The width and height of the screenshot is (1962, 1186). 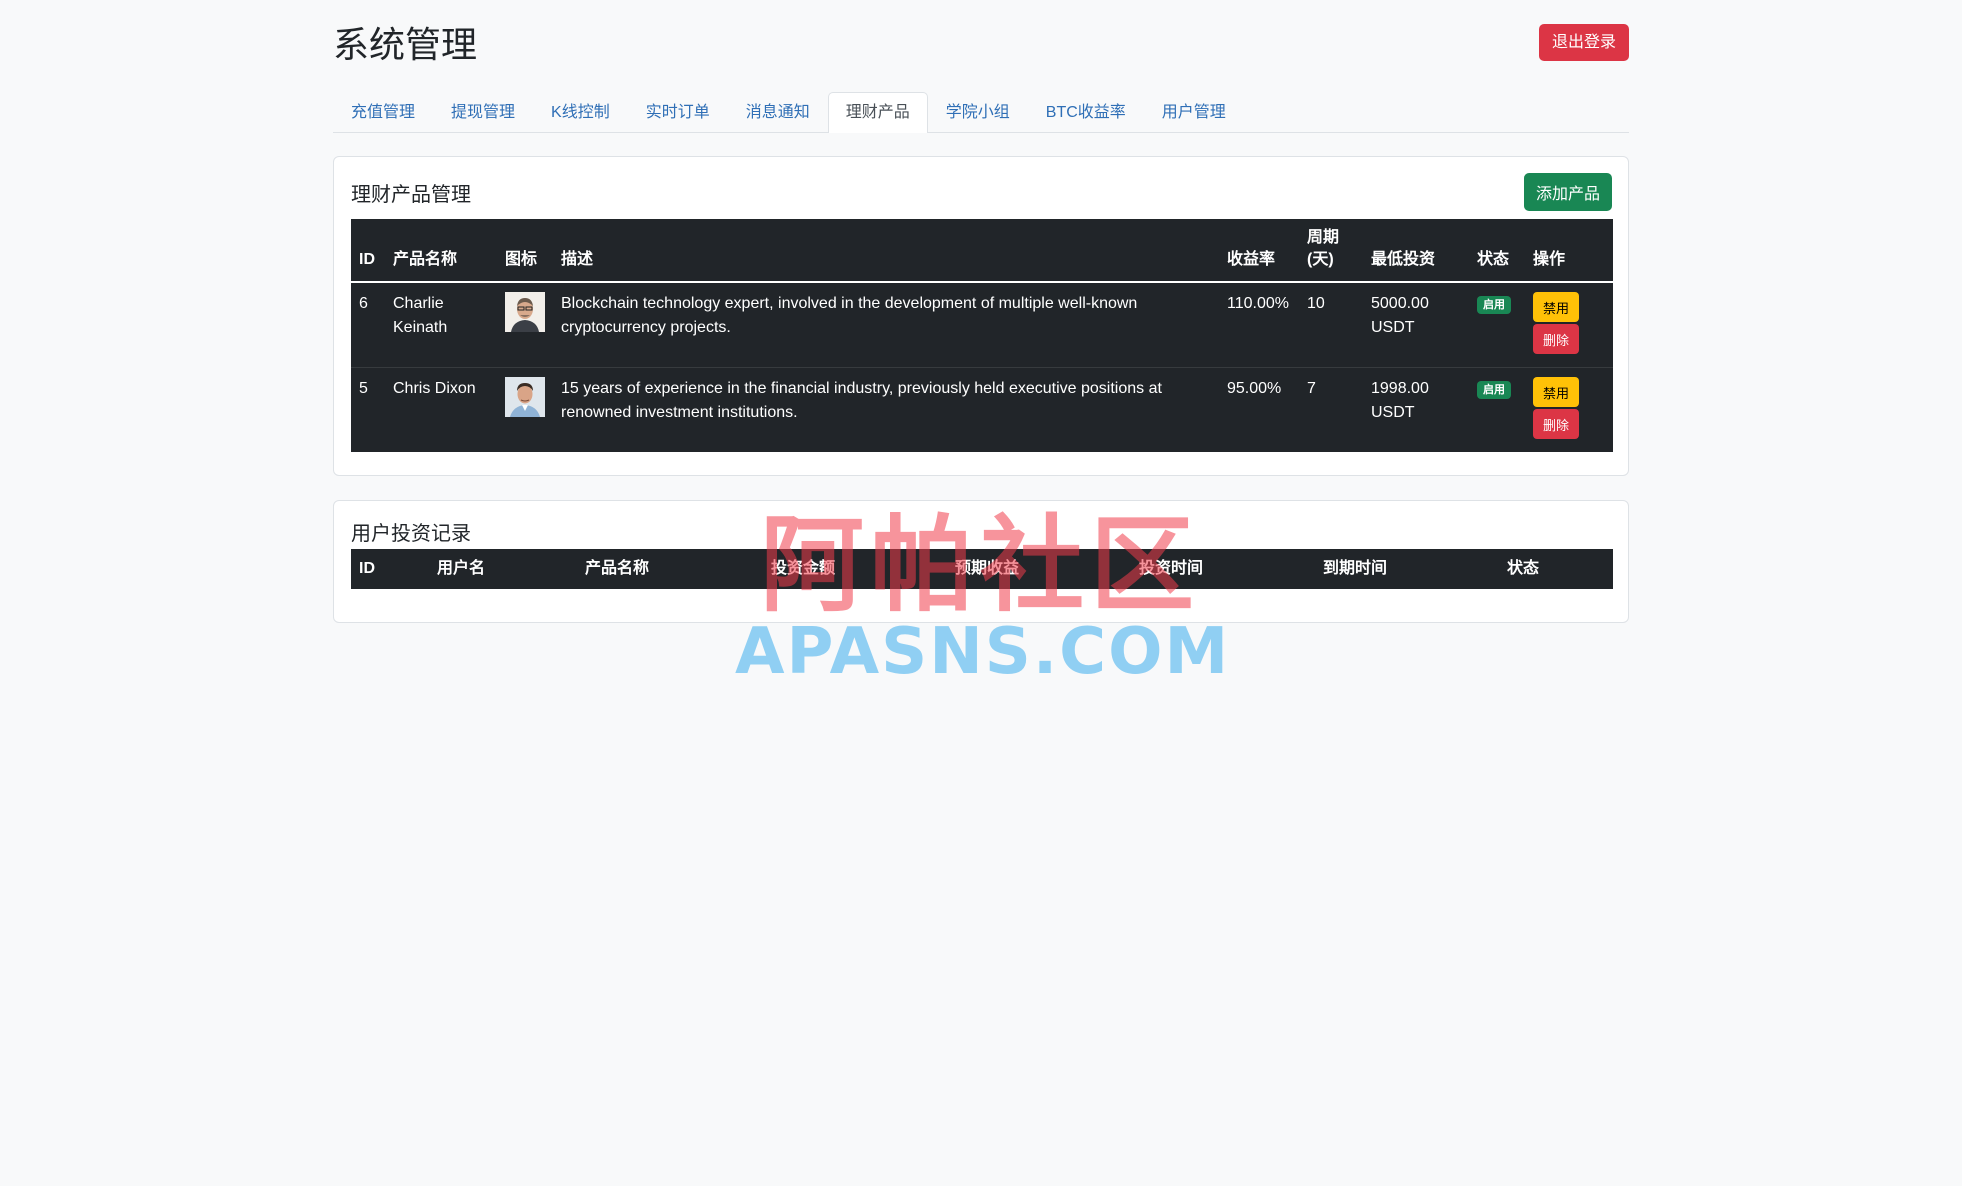 I want to click on records-table: ID 用户名 产品名称 投资金额 预期收益 投资时间 到期时间 状态, so click(x=982, y=569).